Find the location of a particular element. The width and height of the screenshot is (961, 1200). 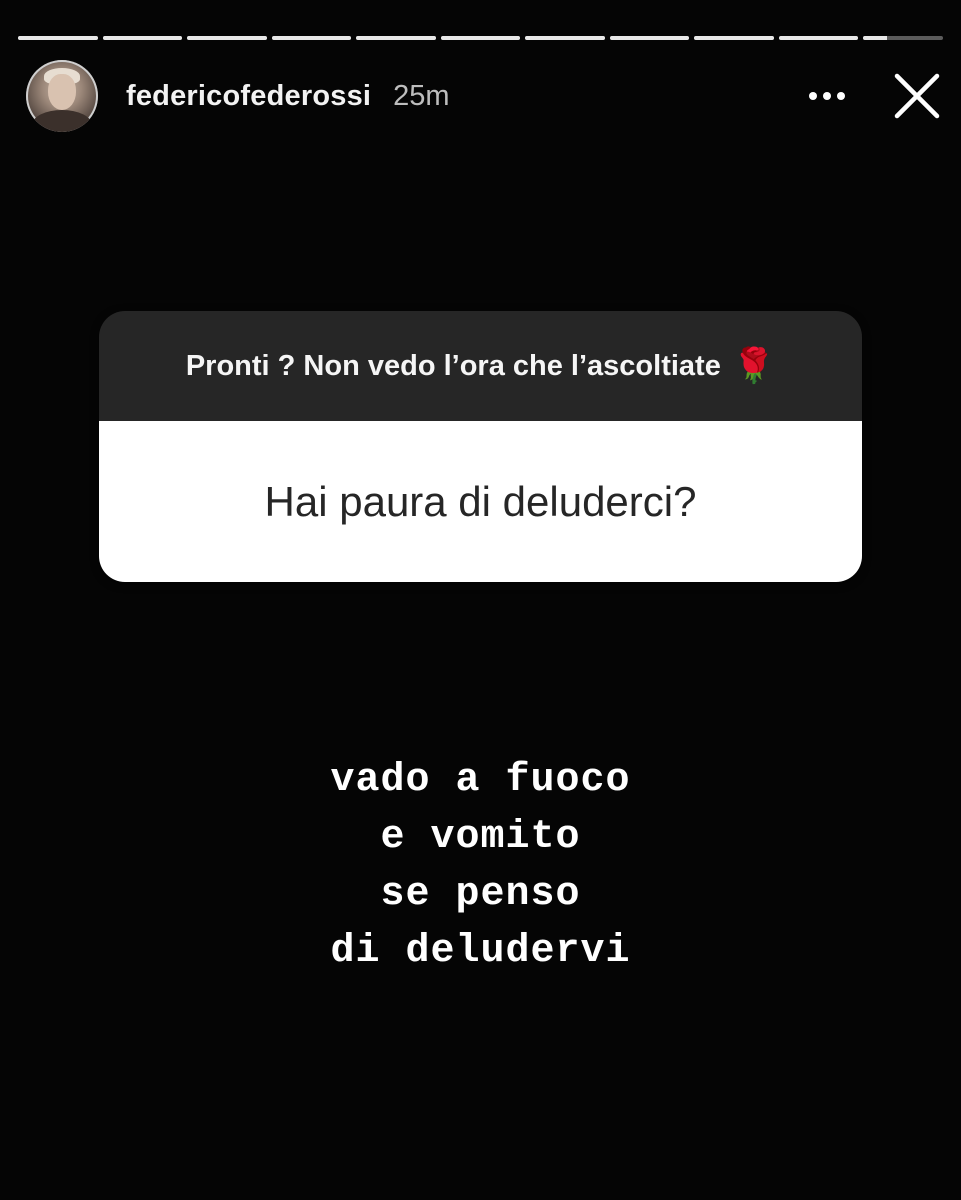

rose-icon: 🌹 is located at coordinates (754, 366).